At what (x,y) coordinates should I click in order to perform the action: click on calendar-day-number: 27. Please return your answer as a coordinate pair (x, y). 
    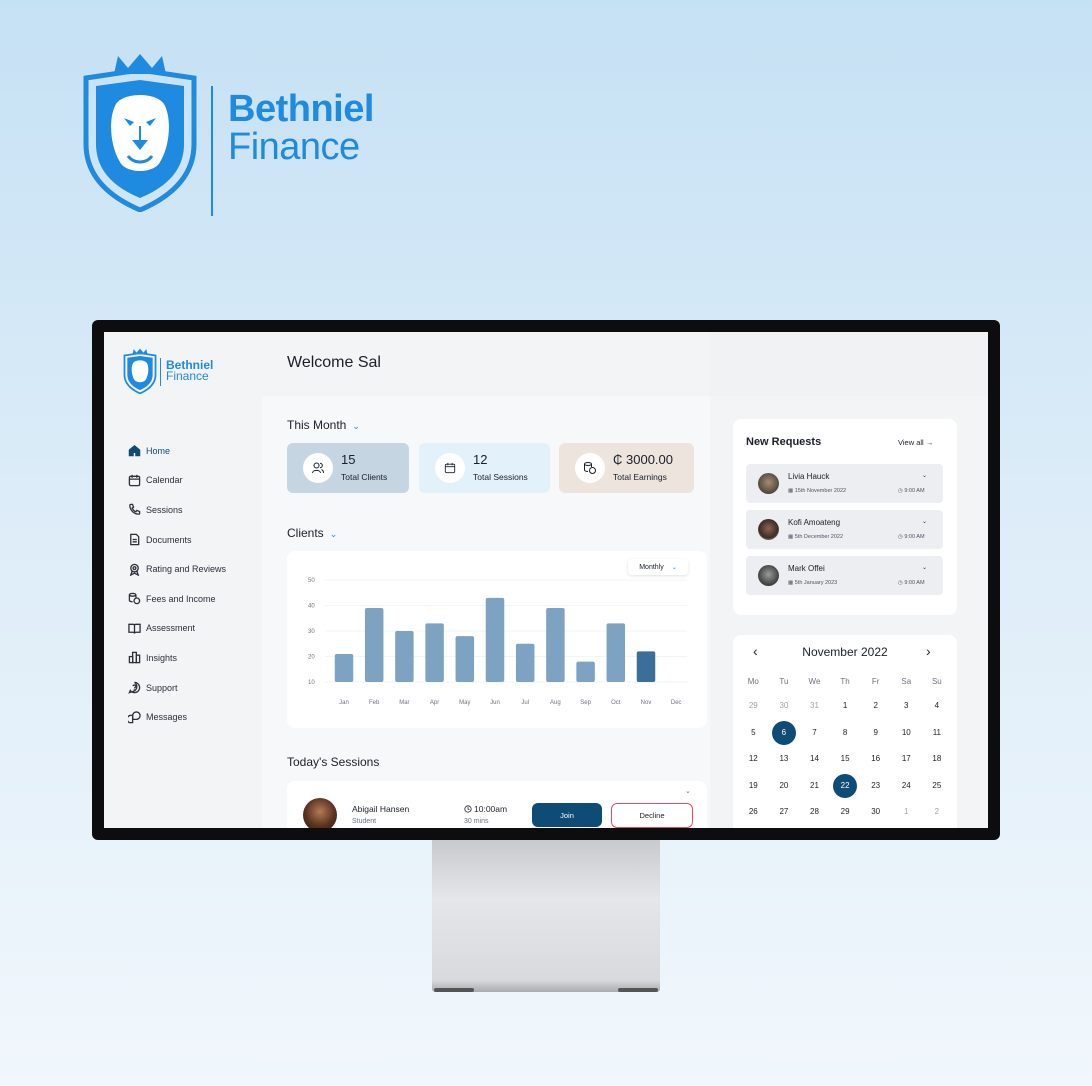
    Looking at the image, I should click on (784, 811).